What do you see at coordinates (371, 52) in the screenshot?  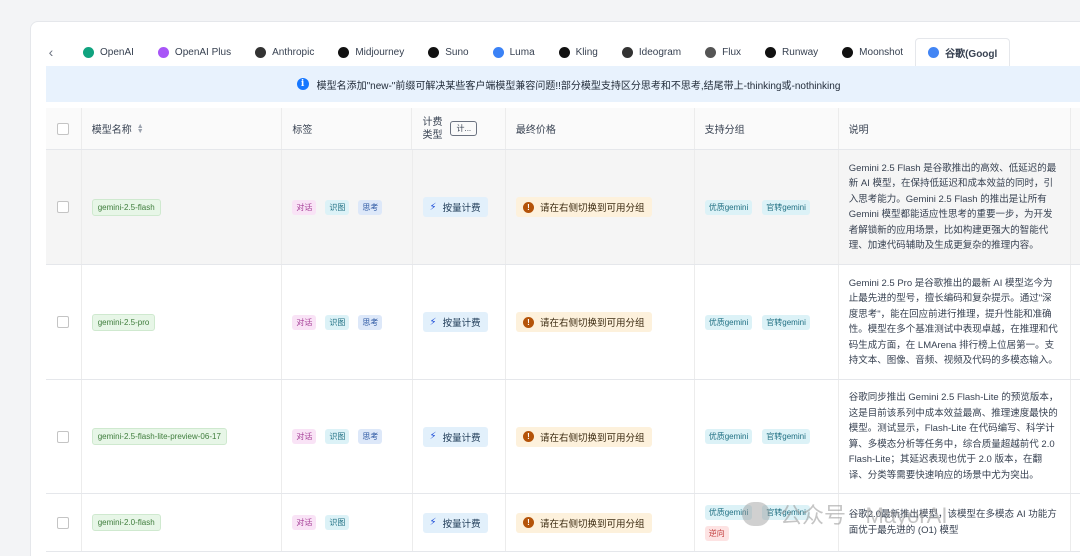 I see `tab-midjourney: Midjourney` at bounding box center [371, 52].